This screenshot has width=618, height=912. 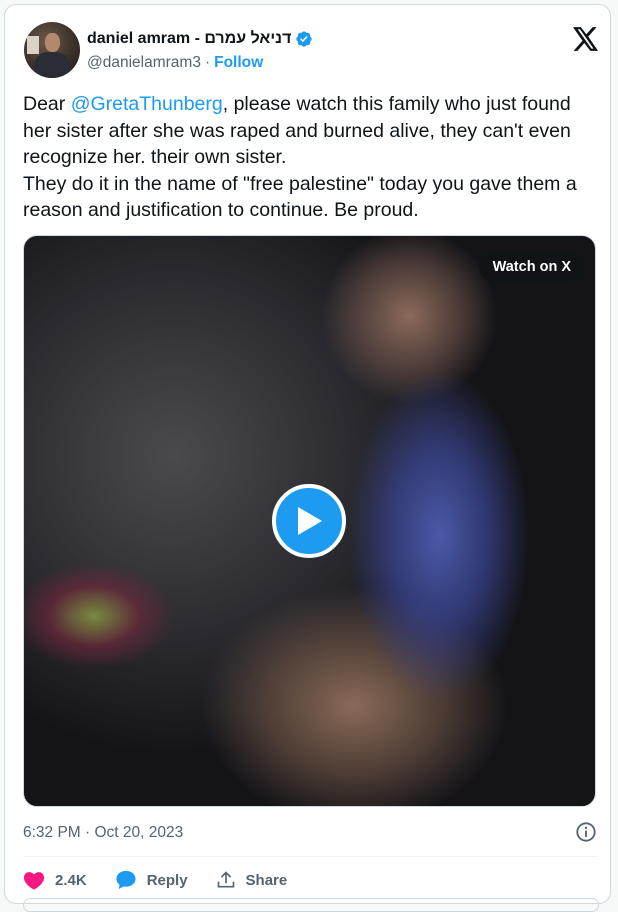 I want to click on divider, so click(x=310, y=856).